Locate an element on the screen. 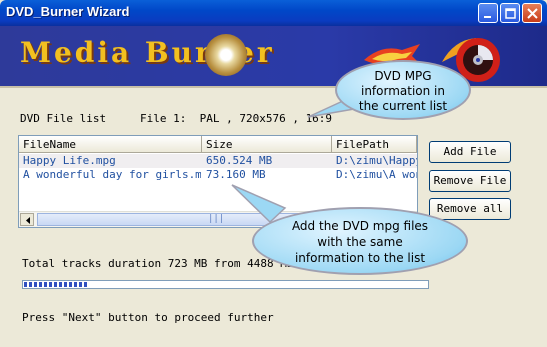 This screenshot has width=547, height=347. dvd-file-list-label: DVD File list is located at coordinates (63, 118).